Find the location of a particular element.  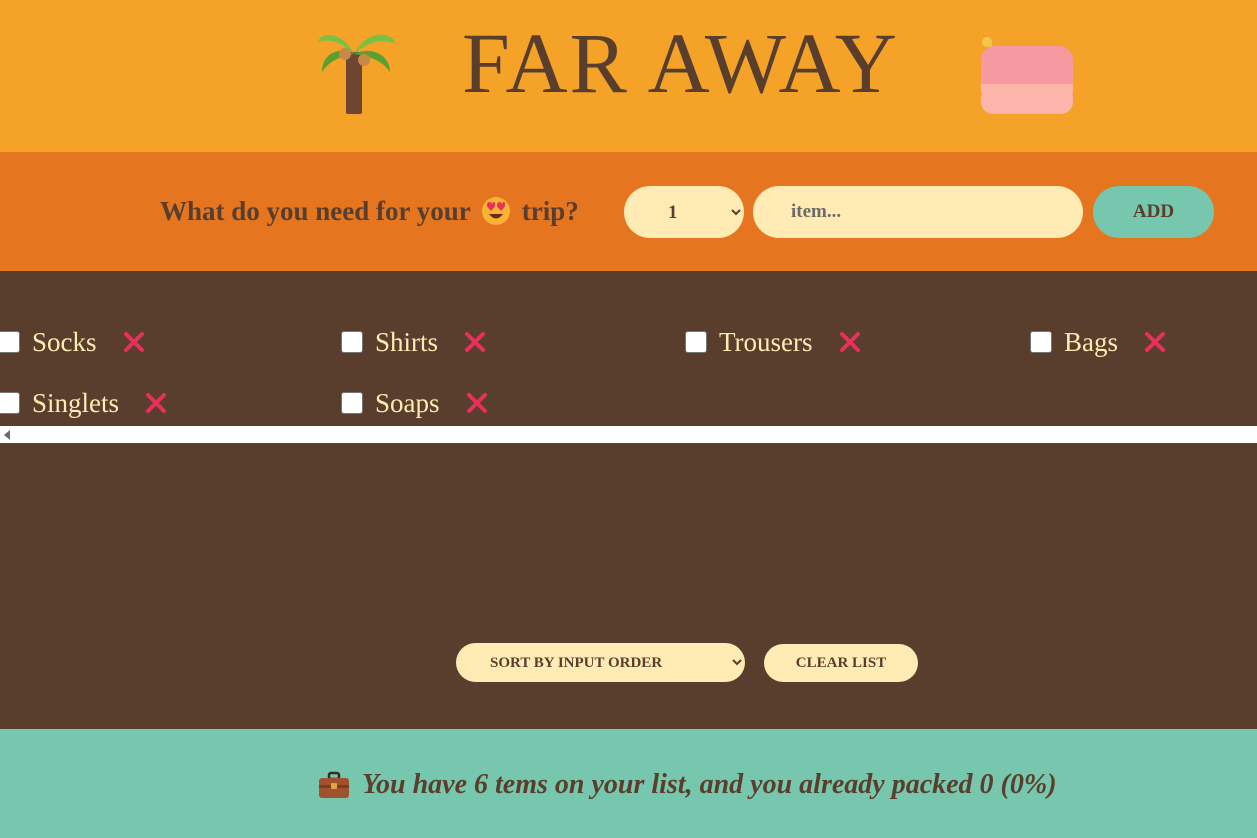

add-item-form: What do you need for your trip? 1 ADD is located at coordinates (628, 211).